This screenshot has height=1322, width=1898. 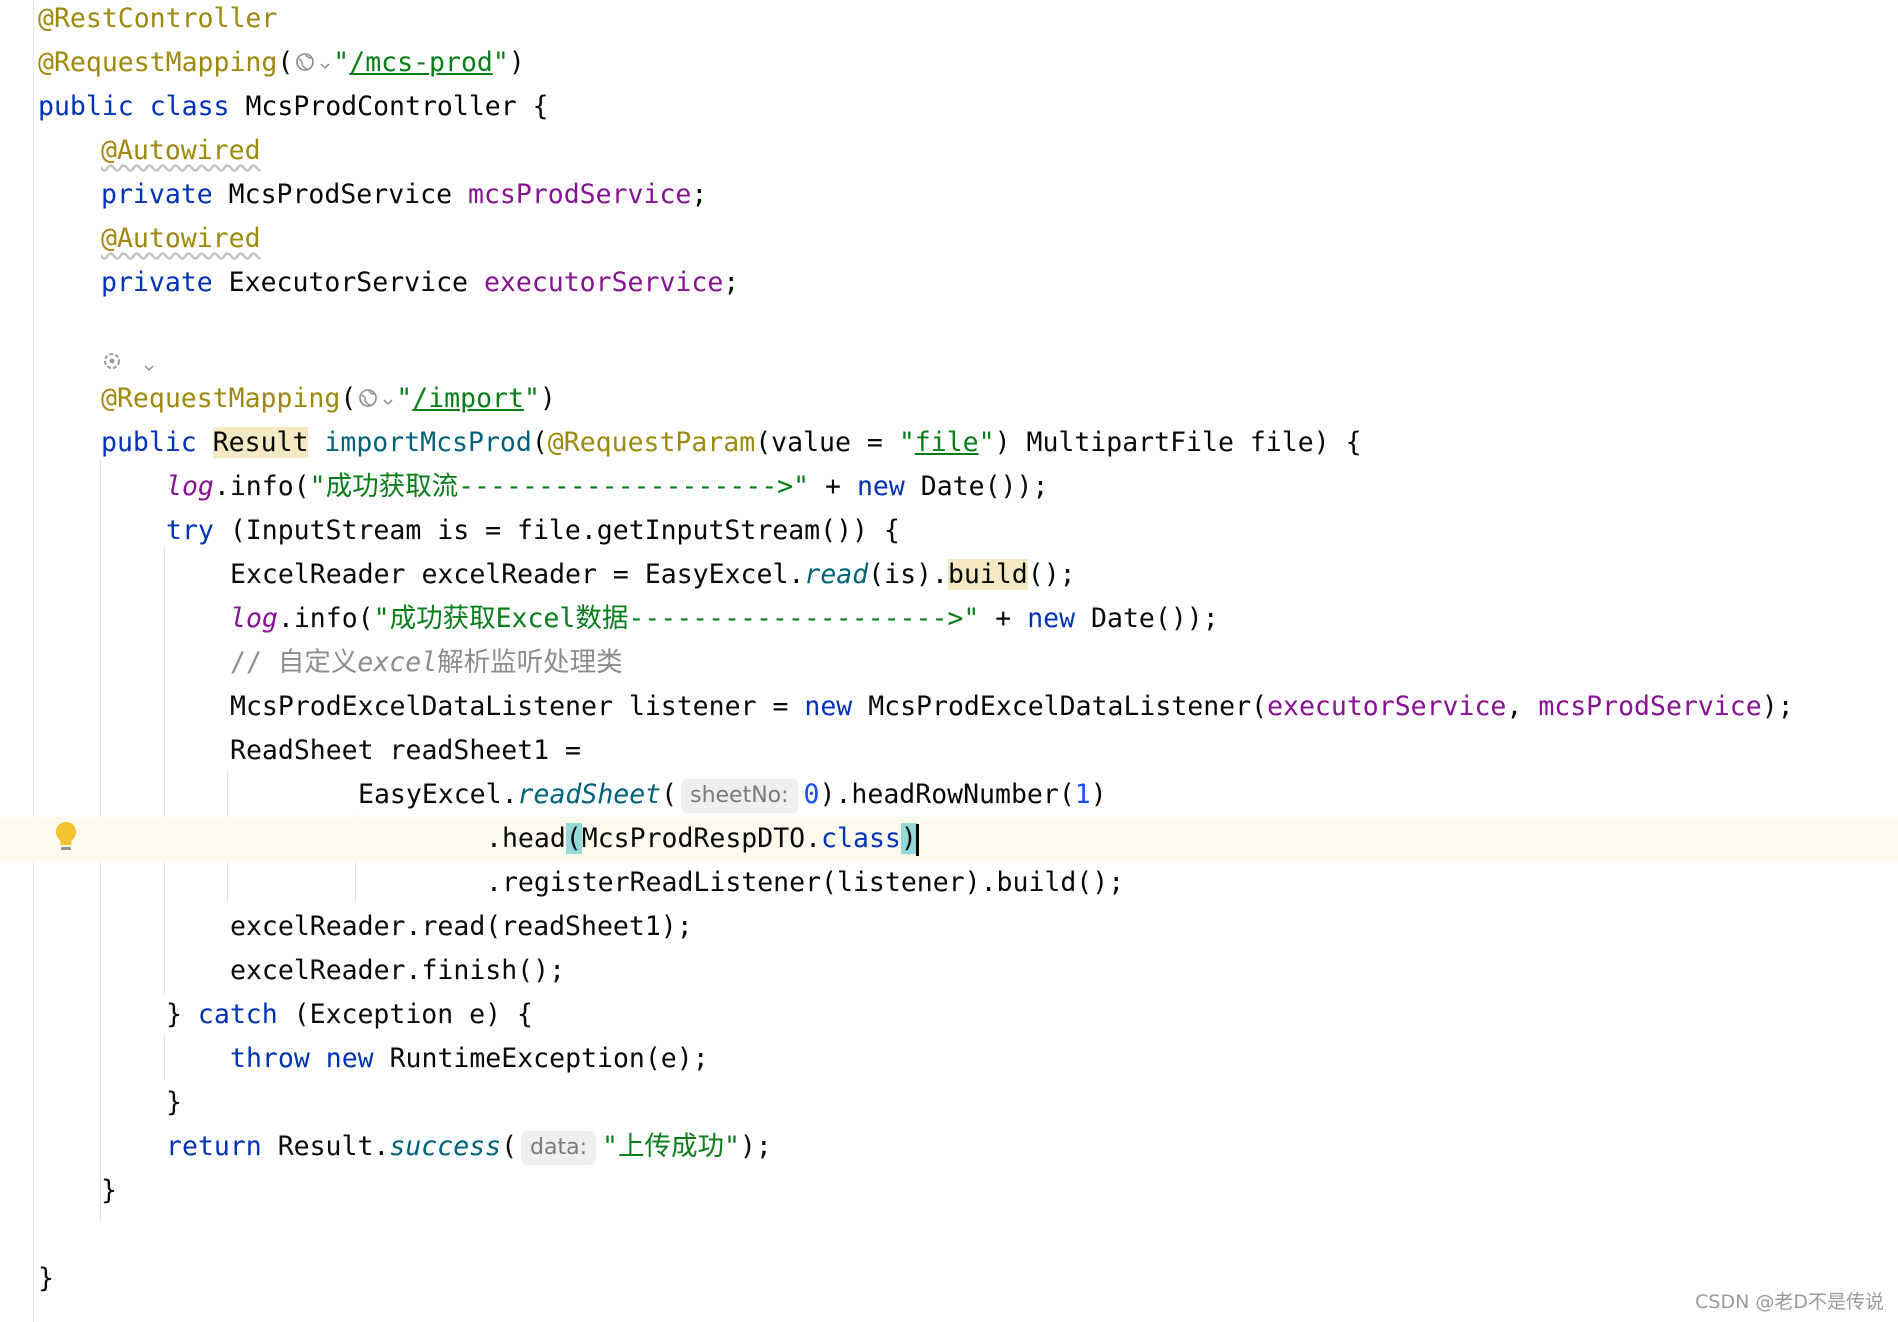 What do you see at coordinates (949, 927) in the screenshot?
I see `code-line: excelReader.read(readSheet1);` at bounding box center [949, 927].